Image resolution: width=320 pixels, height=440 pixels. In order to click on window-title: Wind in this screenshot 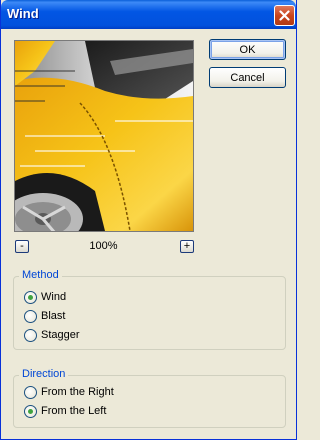, I will do `click(23, 13)`.